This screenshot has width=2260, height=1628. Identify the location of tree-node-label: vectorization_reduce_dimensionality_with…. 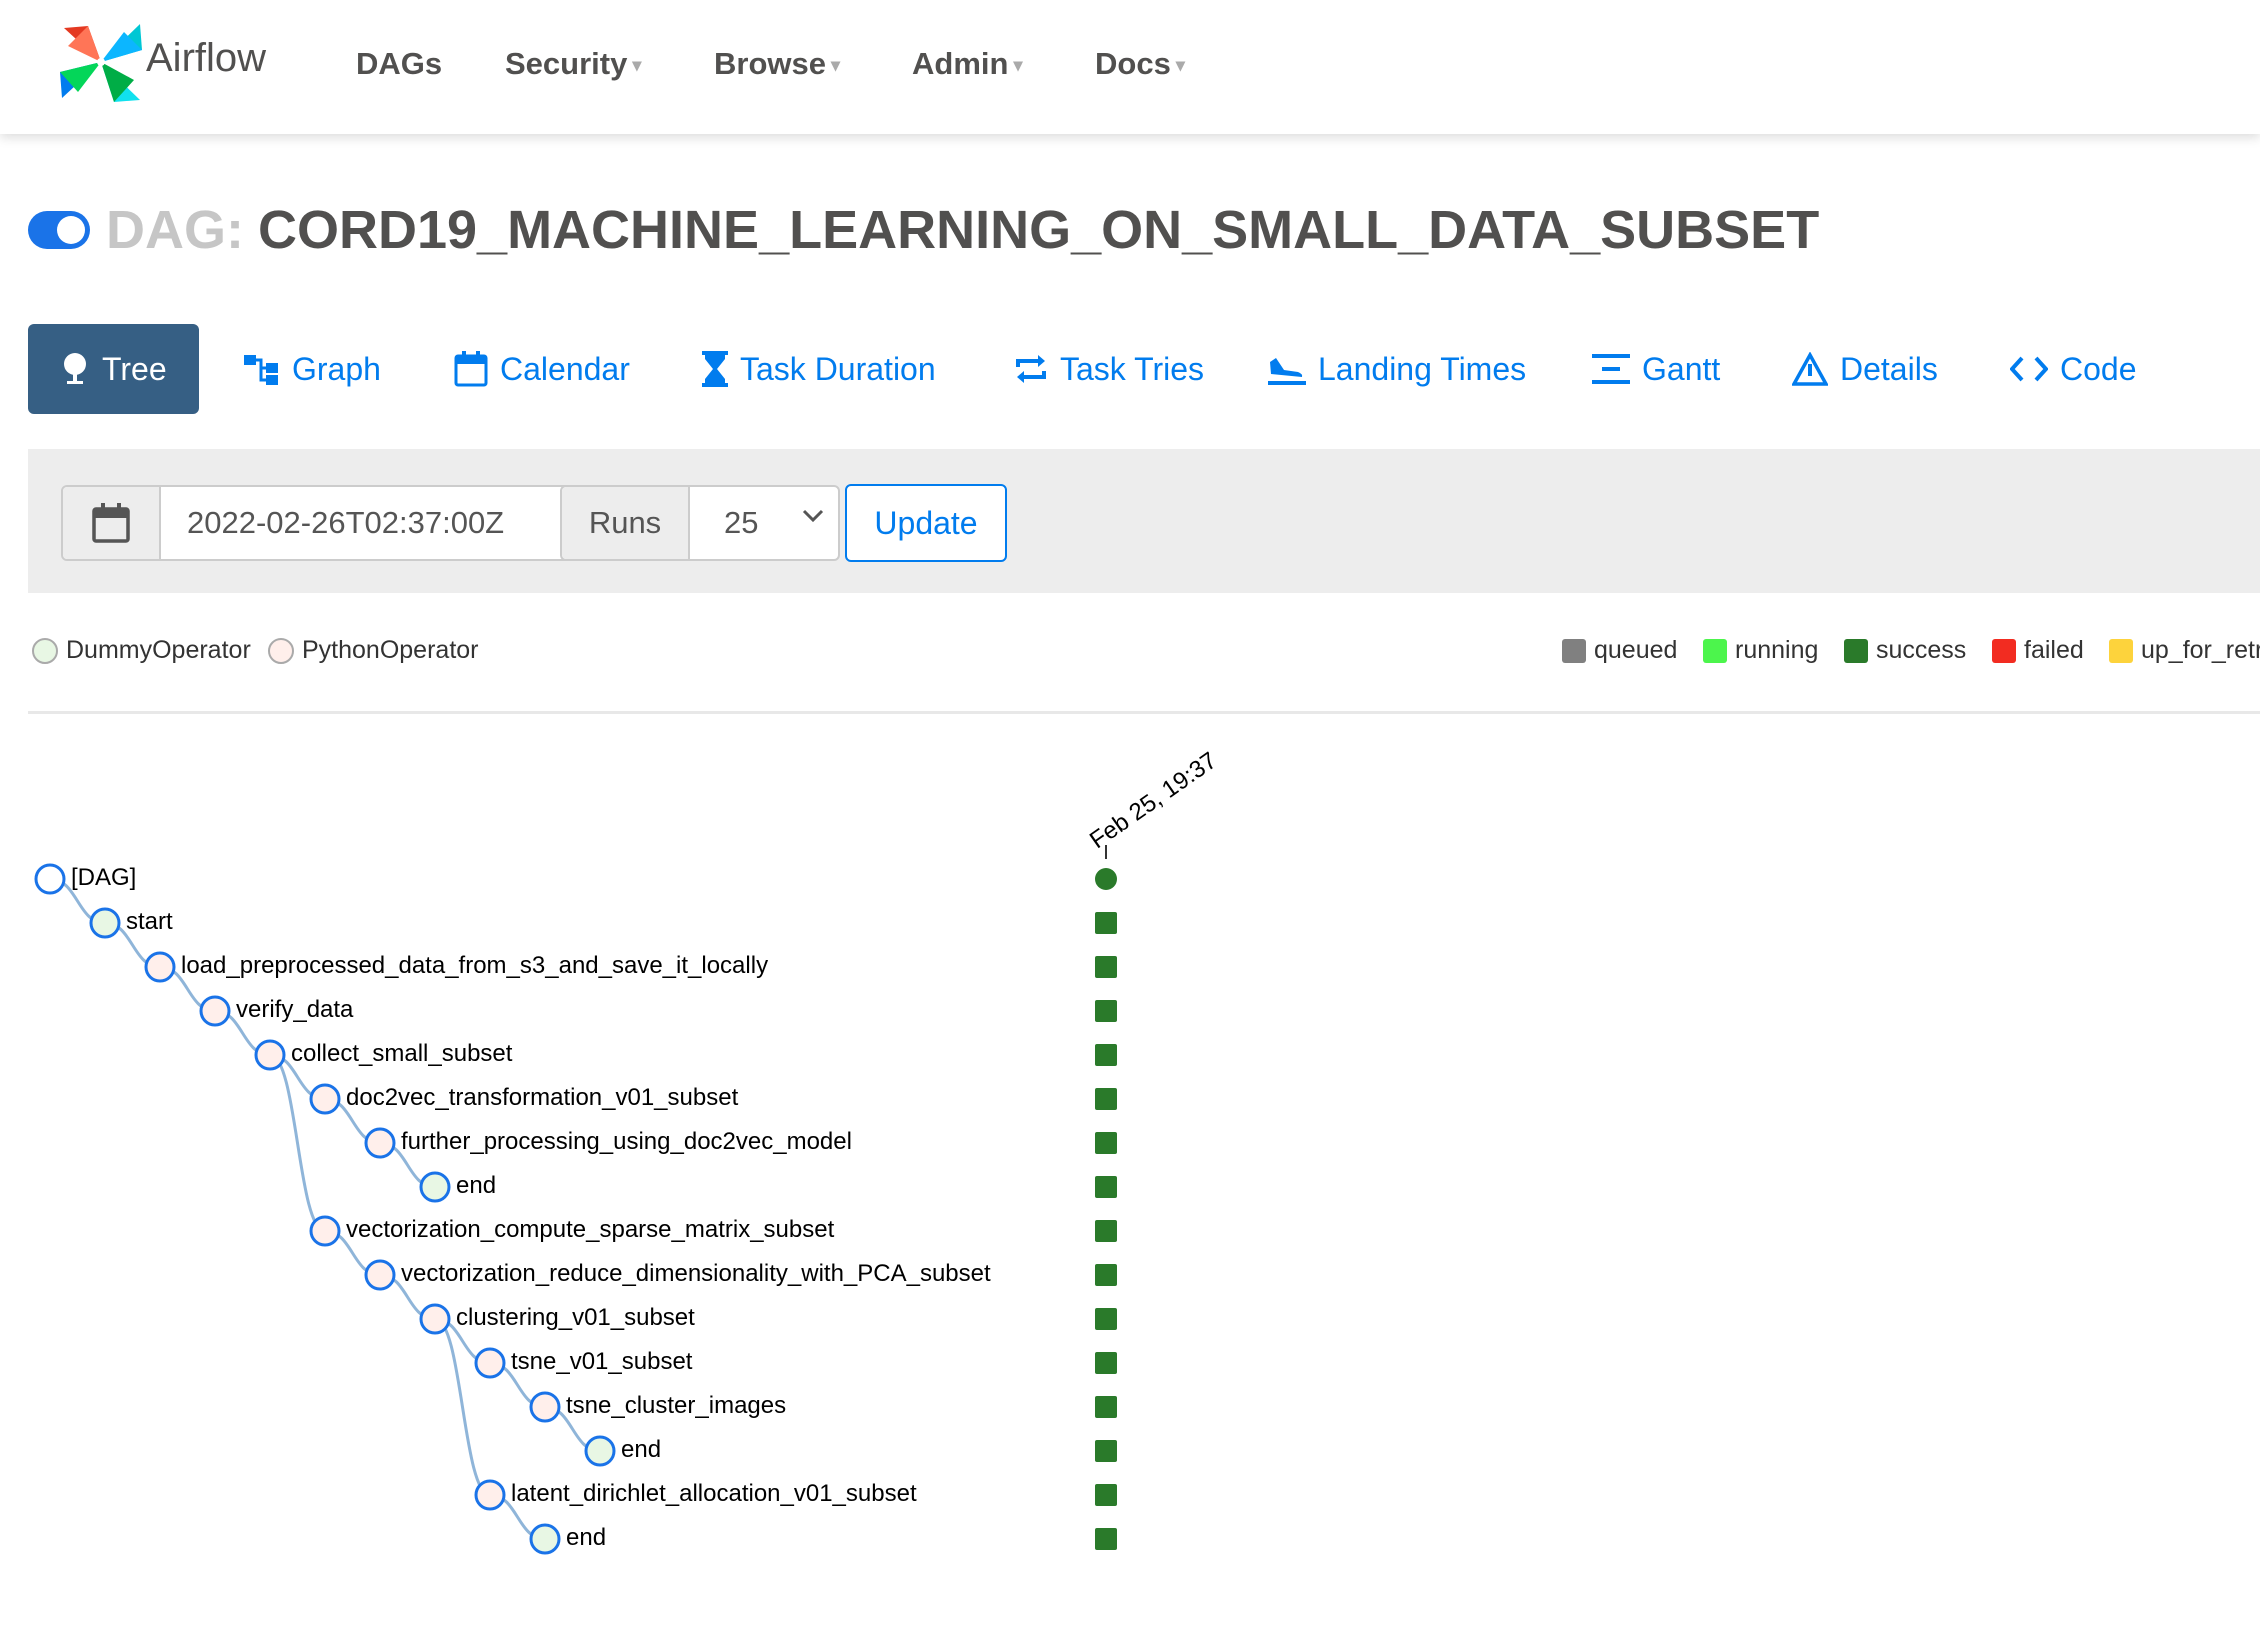
(696, 1274).